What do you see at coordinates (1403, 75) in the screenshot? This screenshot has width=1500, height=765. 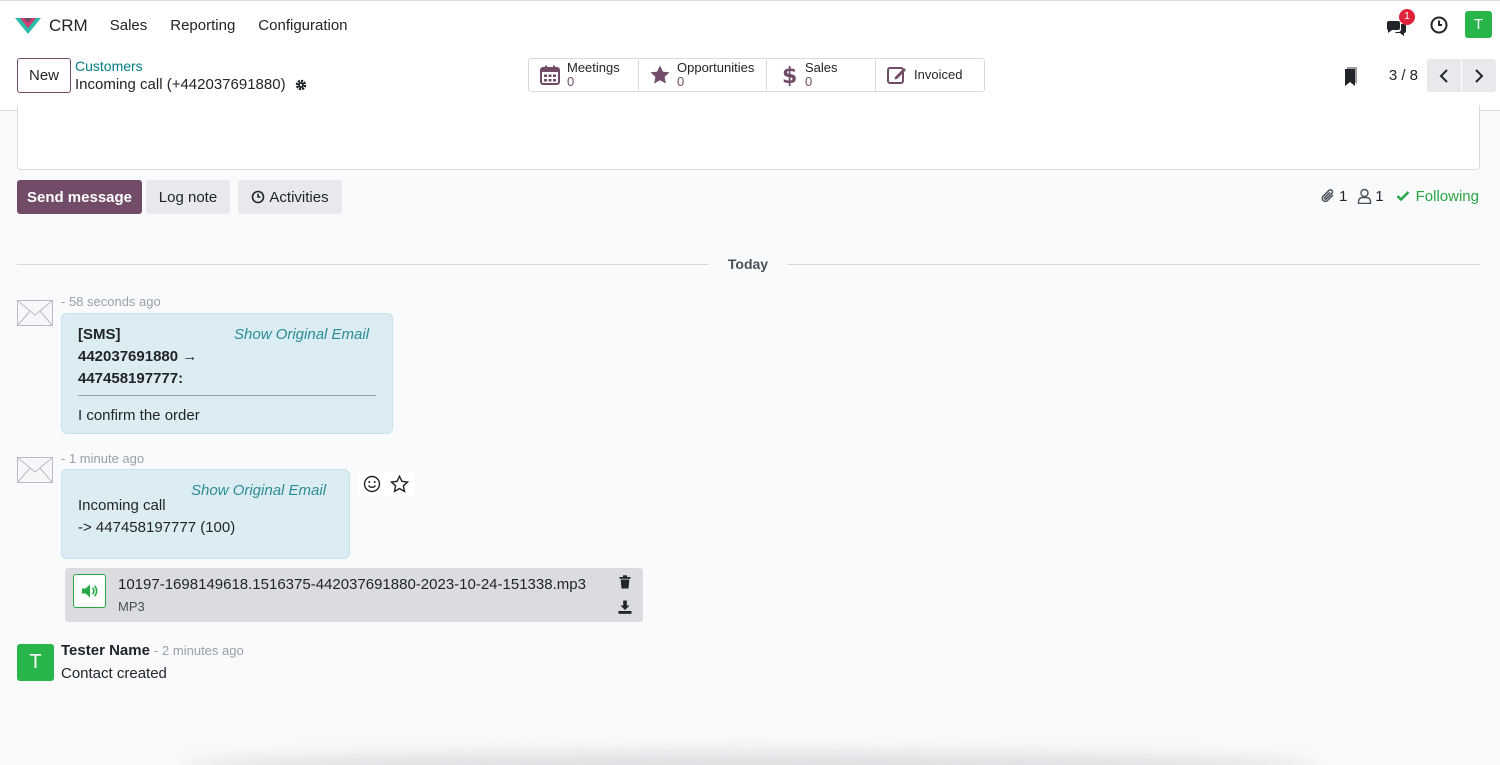 I see `pager-value: 3 / 8` at bounding box center [1403, 75].